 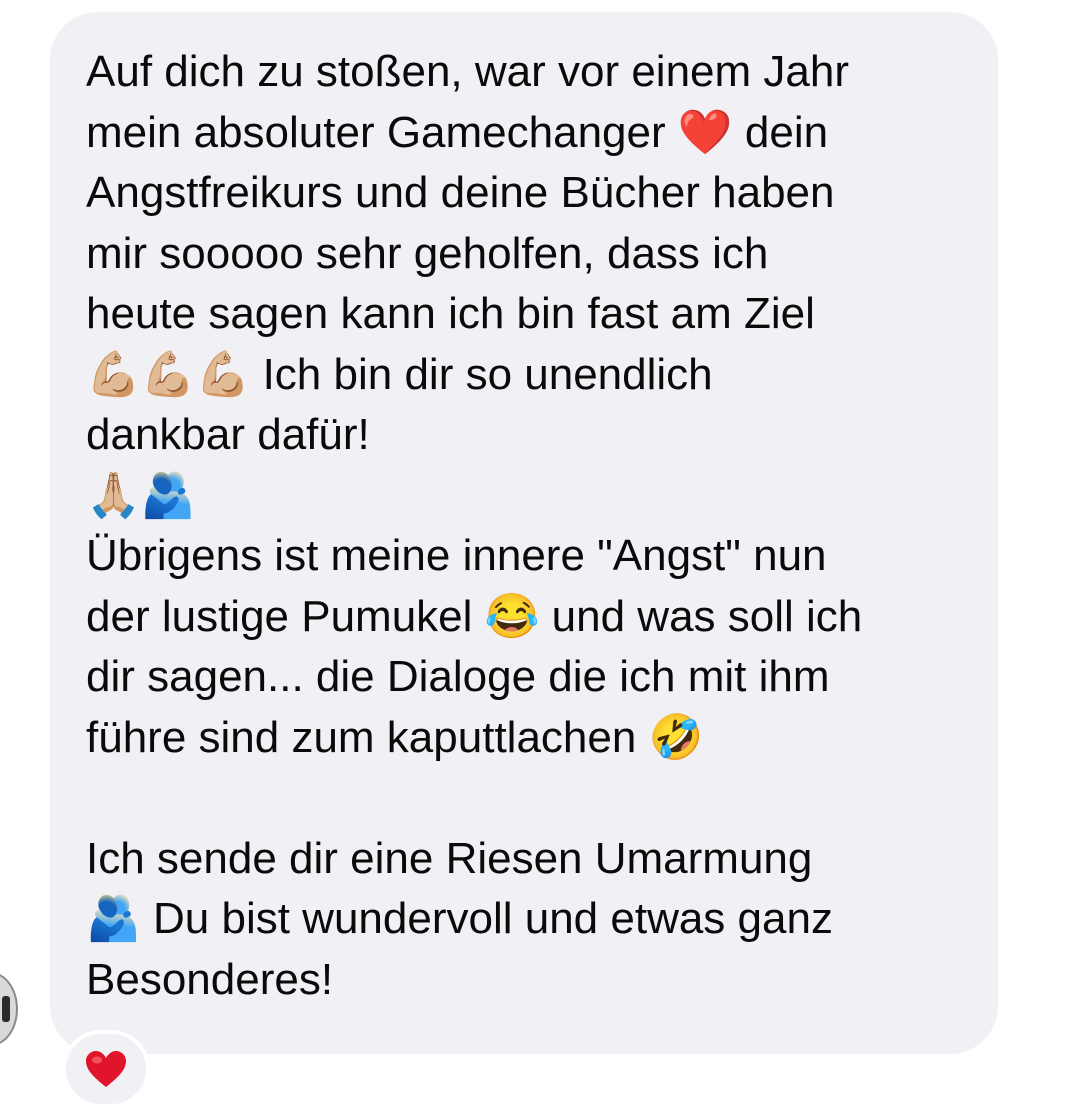 I want to click on reaction-badge, so click(x=106, y=1069).